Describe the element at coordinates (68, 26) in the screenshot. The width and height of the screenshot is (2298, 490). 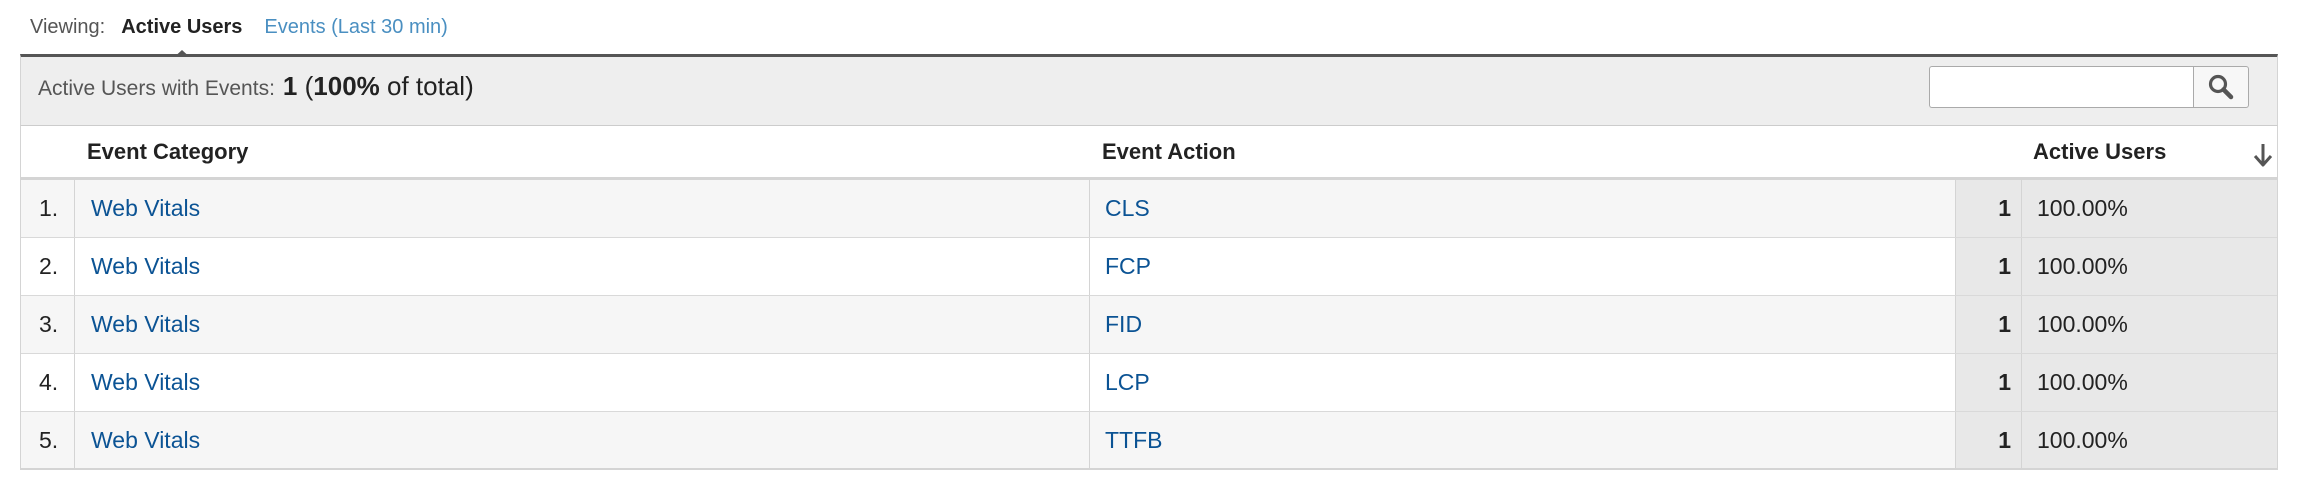
I see `viewing-label: Viewing:` at that location.